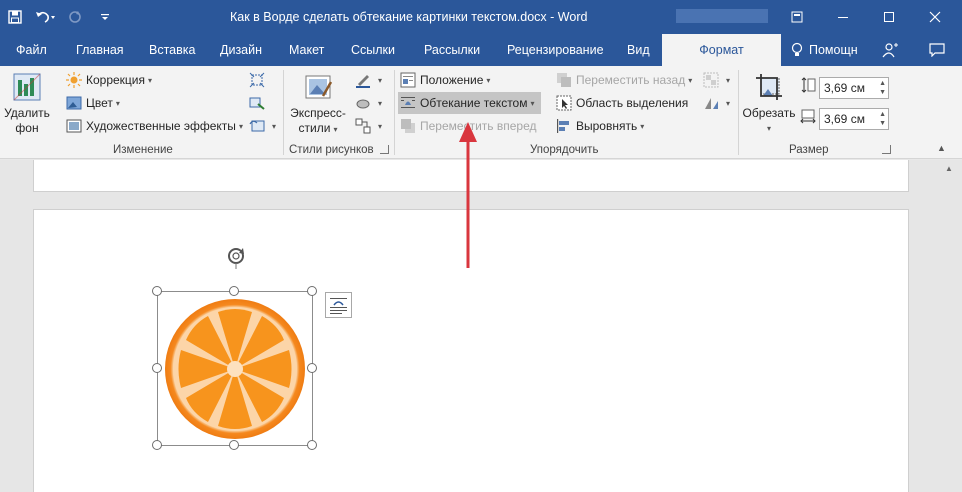  Describe the element at coordinates (93, 103) in the screenshot. I see `color-button: Цвет ▾` at that location.